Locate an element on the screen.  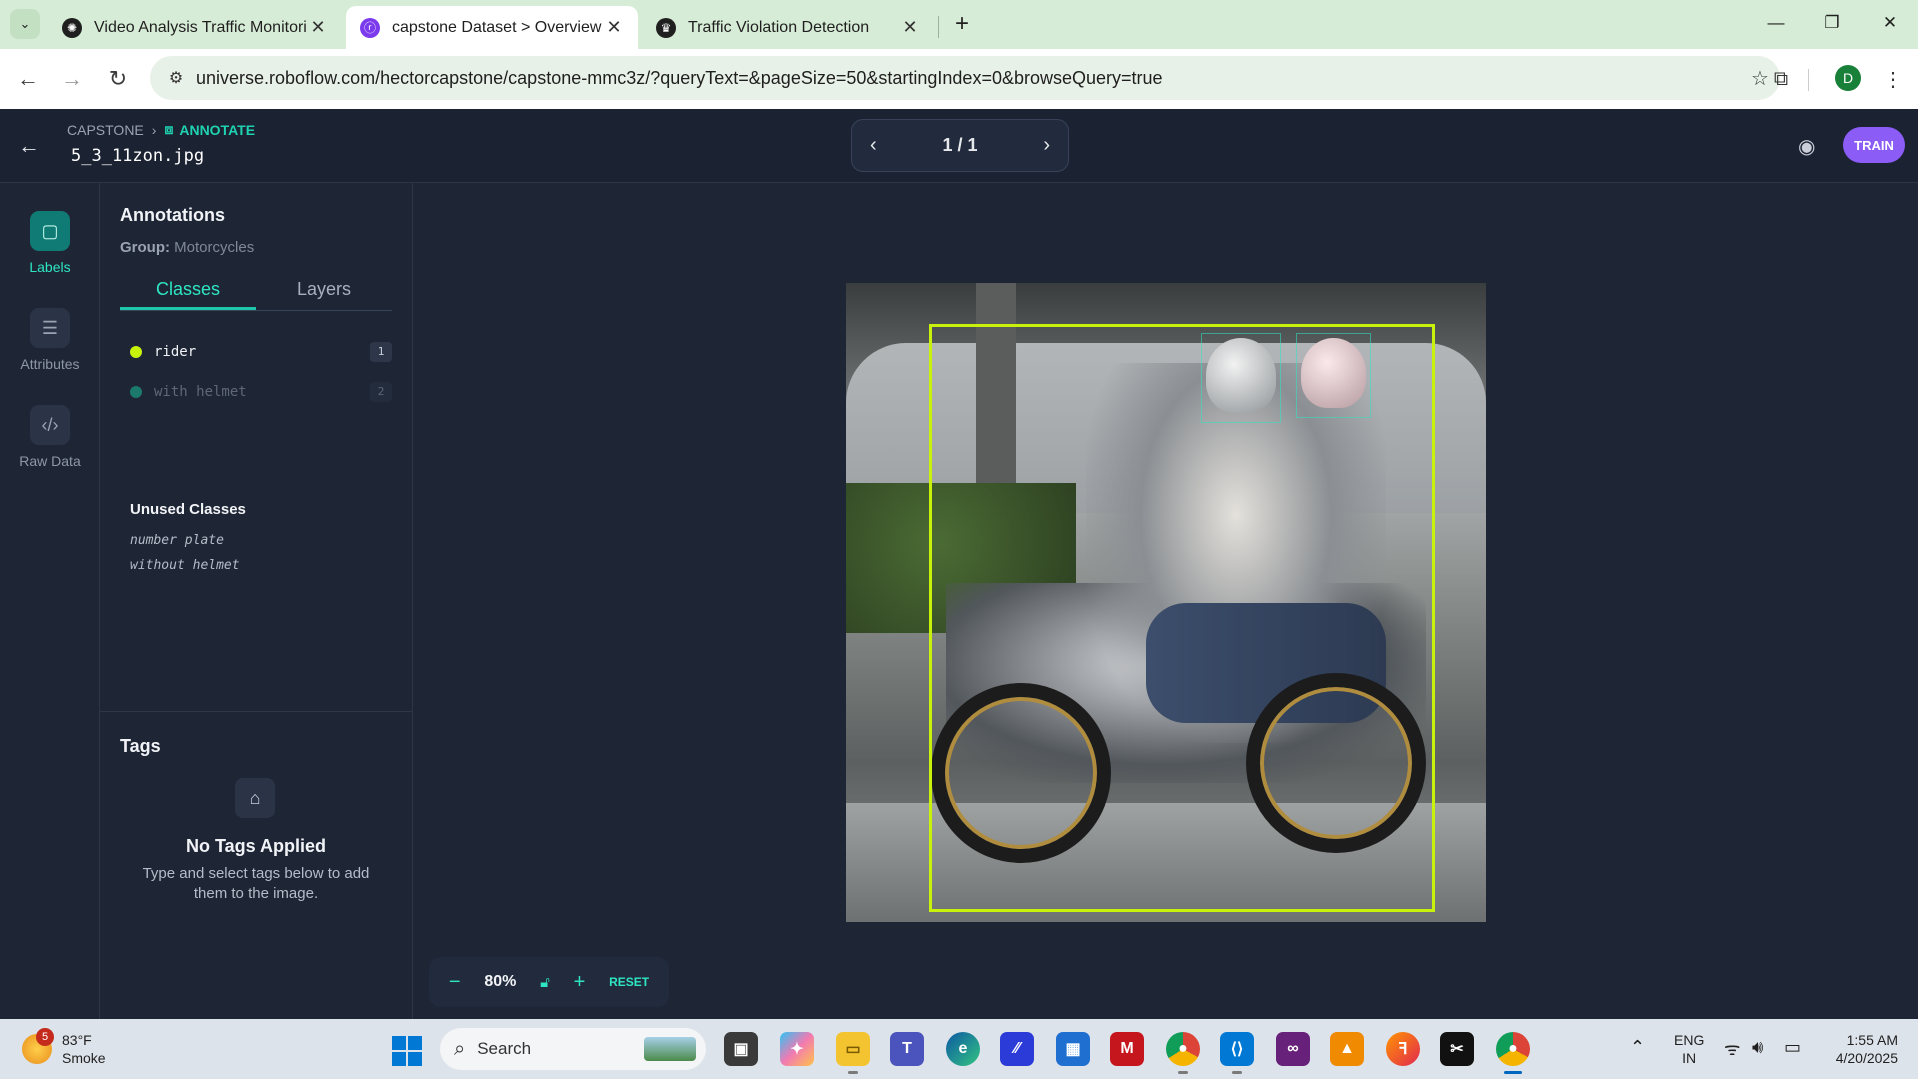
tab-layers: Layers is located at coordinates (324, 291).